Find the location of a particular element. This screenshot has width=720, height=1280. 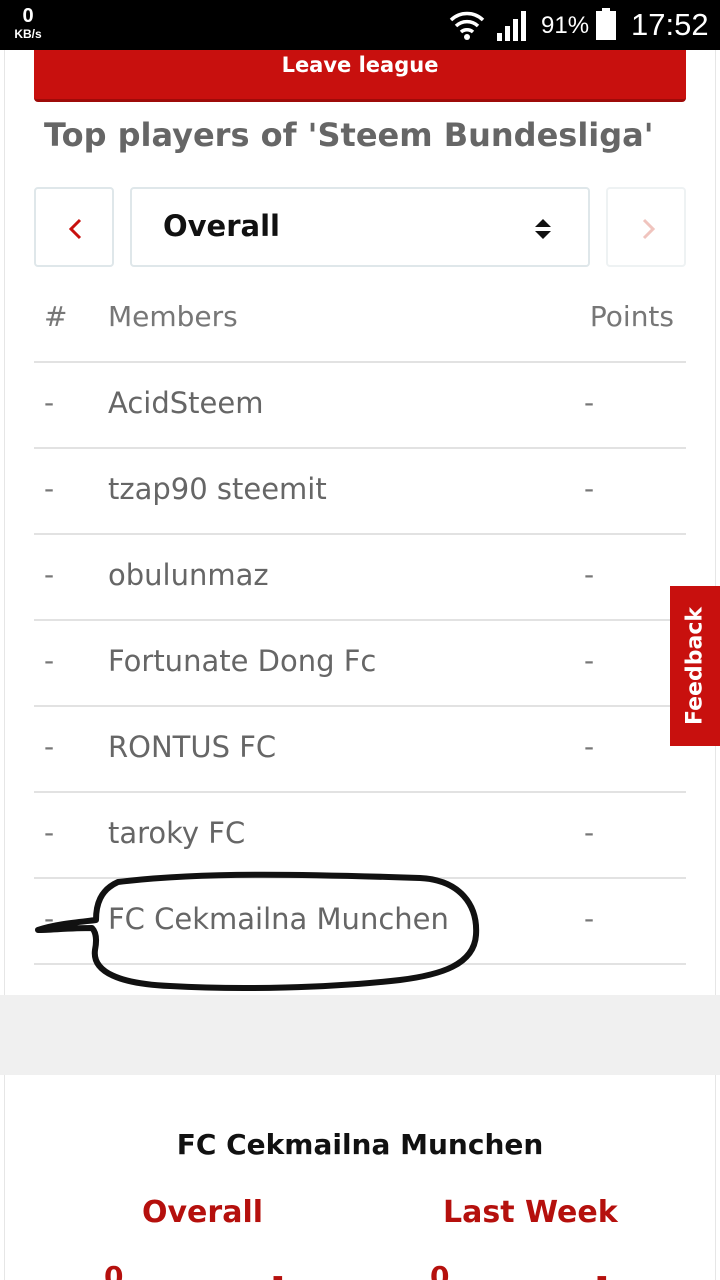

last-week-heading: Last Week is located at coordinates (530, 1212).